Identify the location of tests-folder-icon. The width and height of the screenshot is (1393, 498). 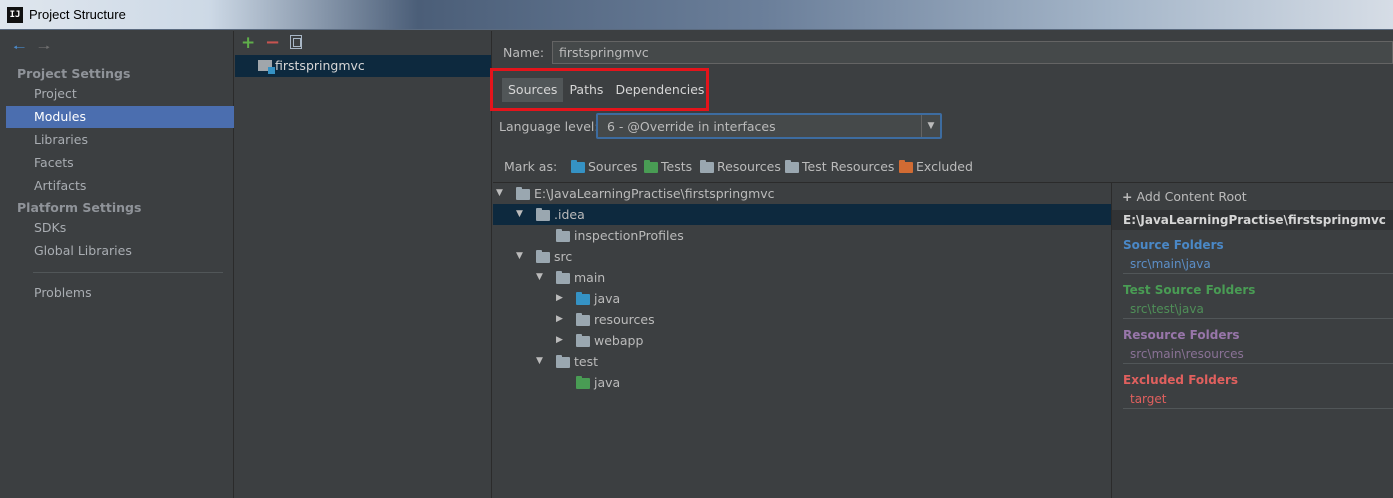
(651, 166).